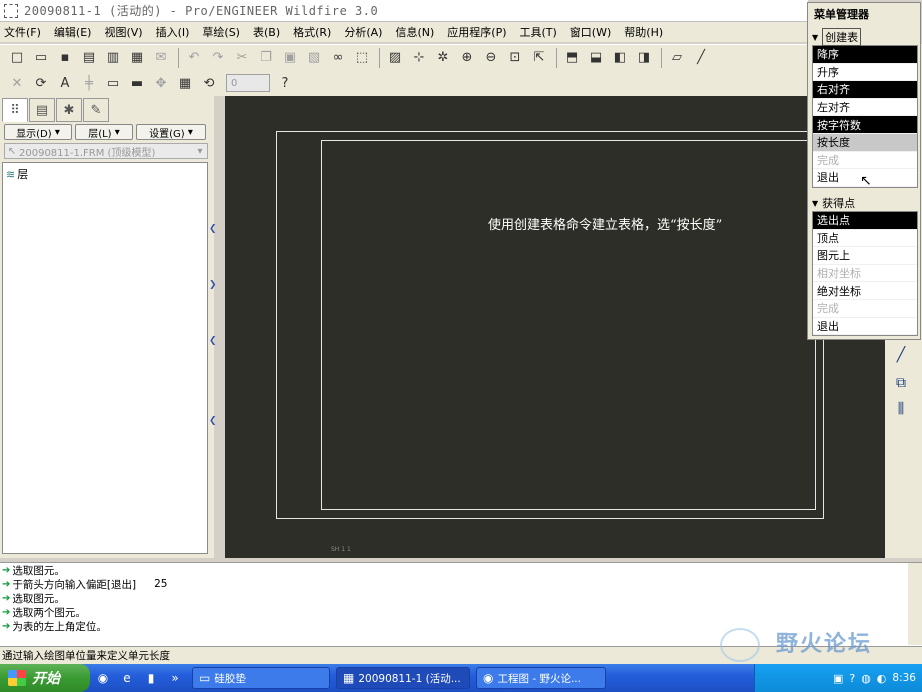 The image size is (922, 692). I want to click on folder-sheet-icon: ▬, so click(137, 83).